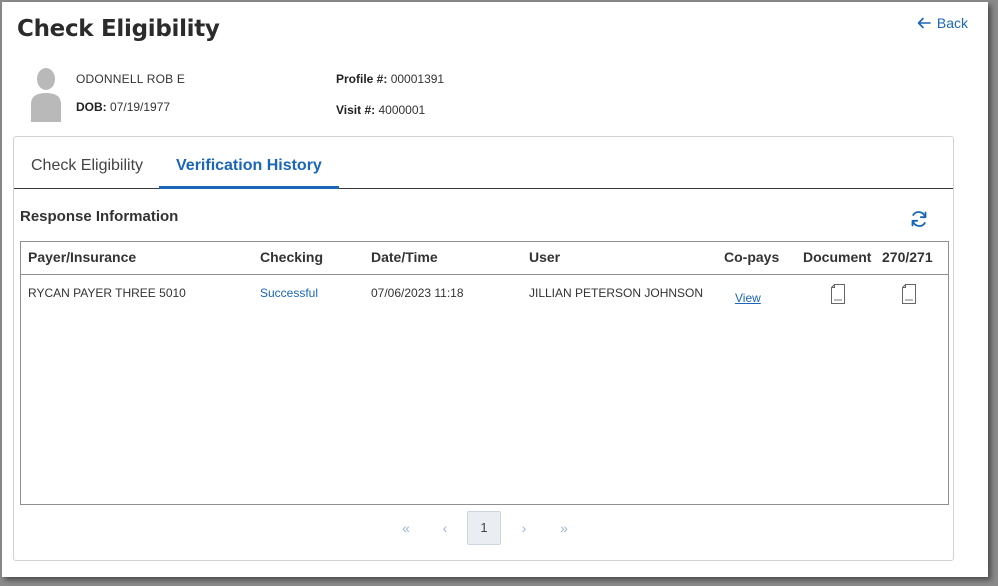  What do you see at coordinates (289, 293) in the screenshot?
I see `cell-checking-status: Successful` at bounding box center [289, 293].